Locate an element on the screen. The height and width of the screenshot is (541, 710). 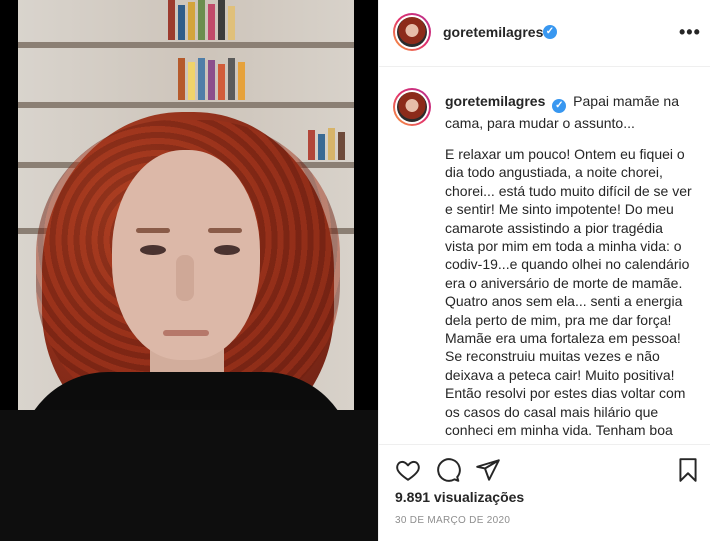
left-eyebrow is located at coordinates (153, 230).